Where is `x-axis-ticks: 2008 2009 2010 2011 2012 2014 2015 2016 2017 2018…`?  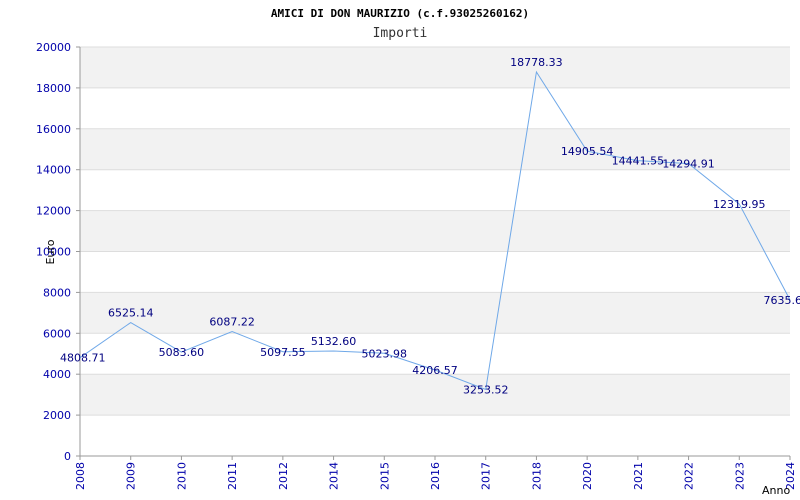 x-axis-ticks: 2008 2009 2010 2011 2012 2014 2015 2016 2017 2018… is located at coordinates (435, 473).